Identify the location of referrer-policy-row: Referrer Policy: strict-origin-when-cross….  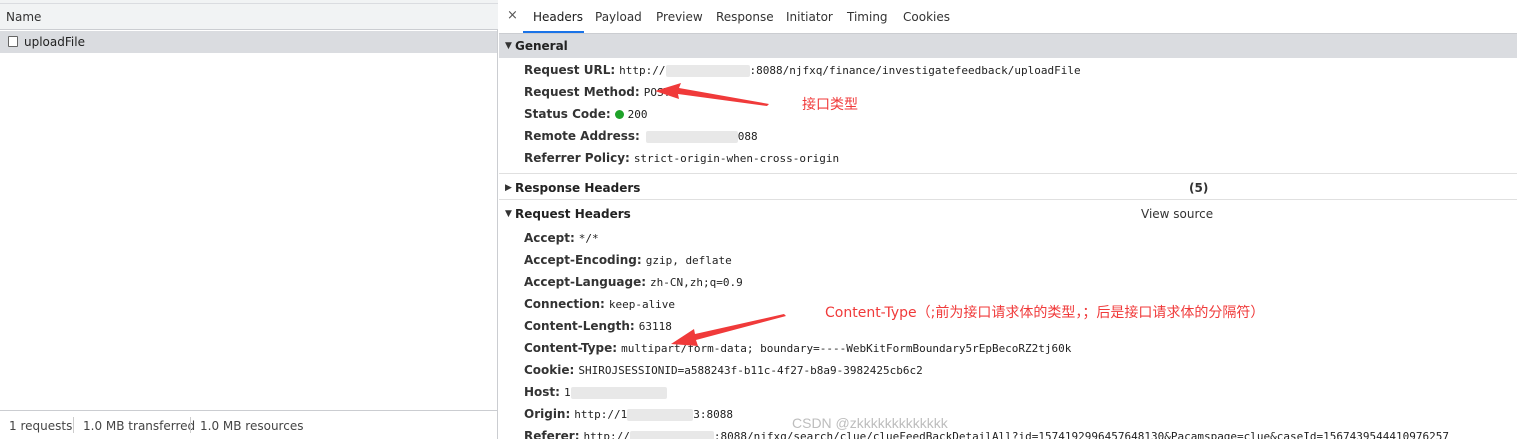
(682, 158).